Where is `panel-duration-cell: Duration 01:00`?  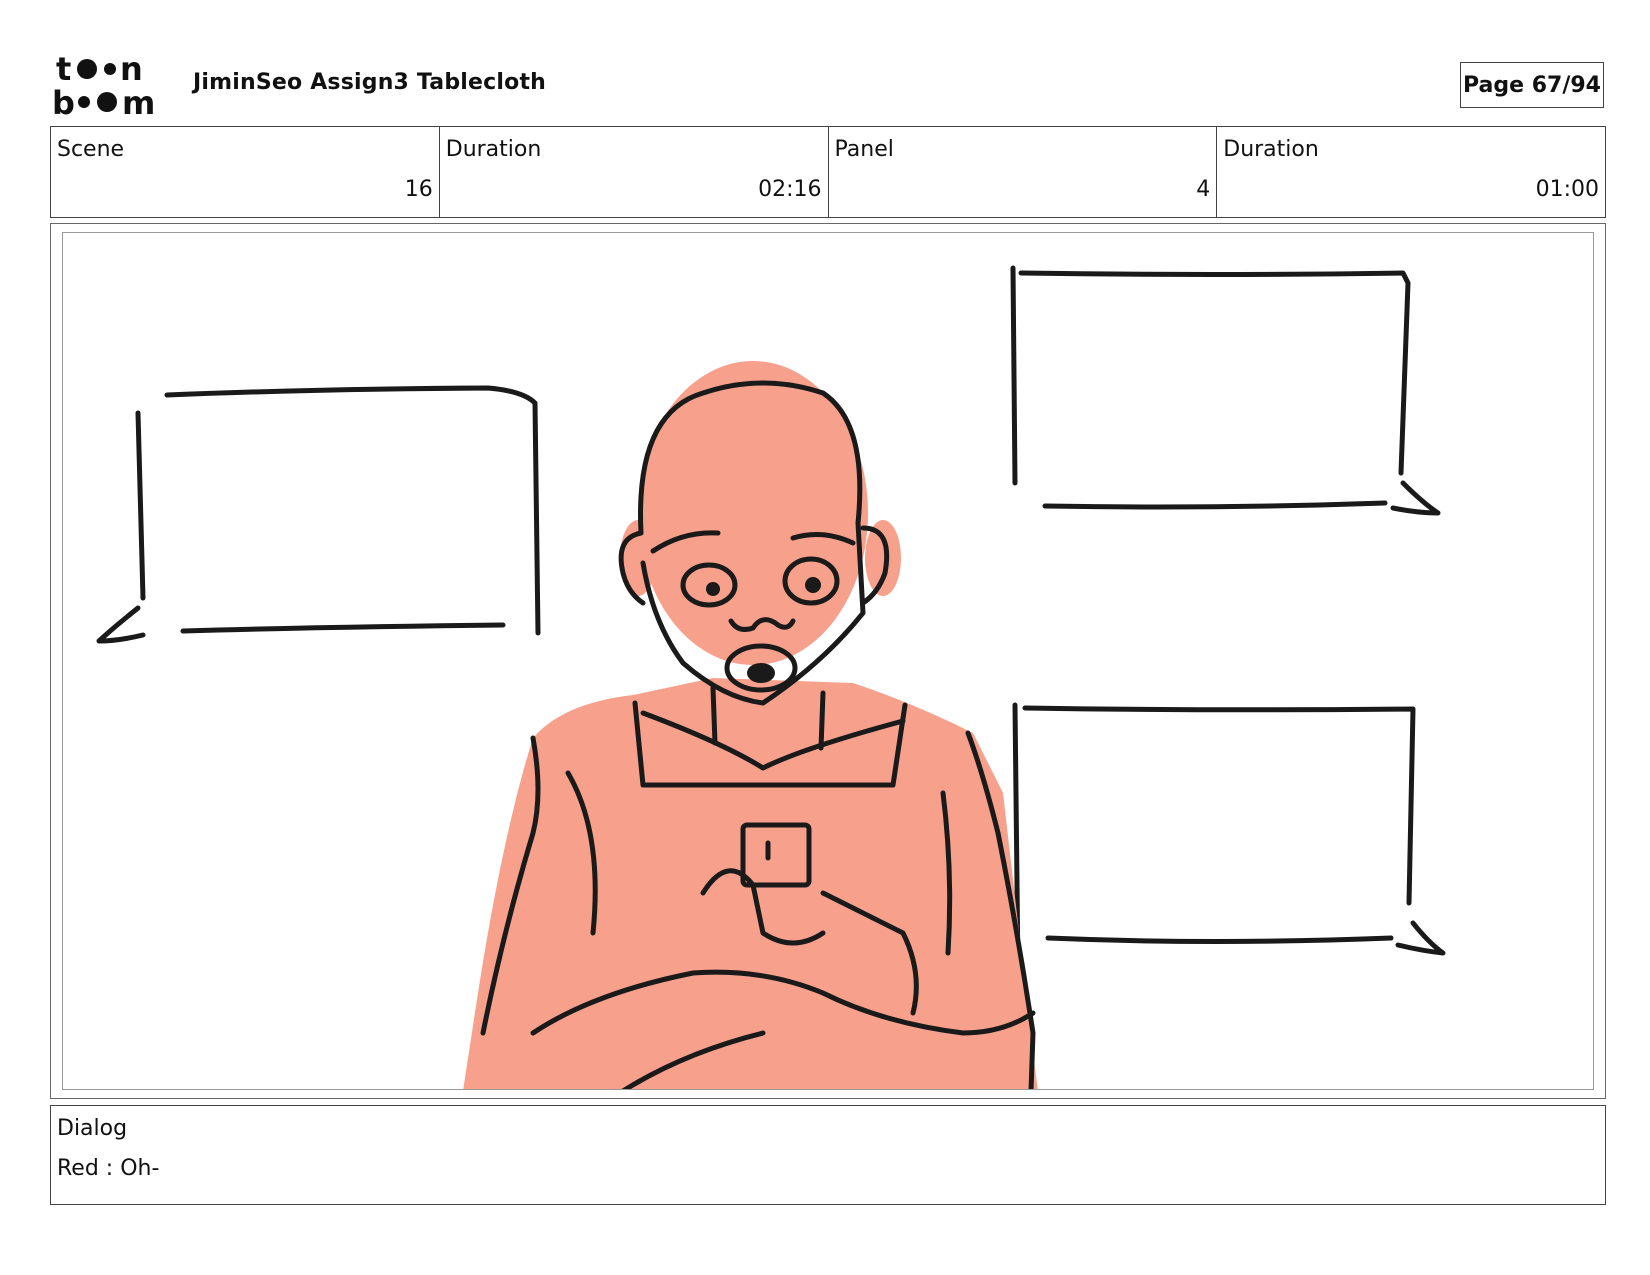 panel-duration-cell: Duration 01:00 is located at coordinates (1411, 172).